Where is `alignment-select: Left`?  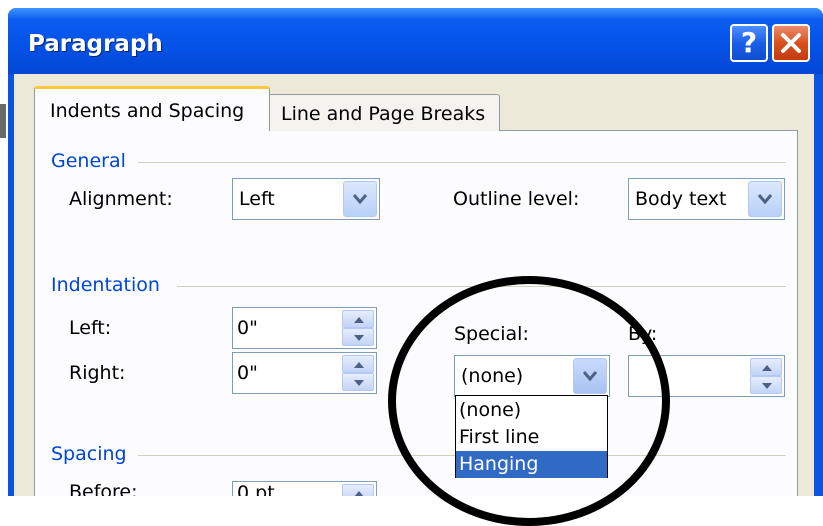
alignment-select: Left is located at coordinates (306, 199).